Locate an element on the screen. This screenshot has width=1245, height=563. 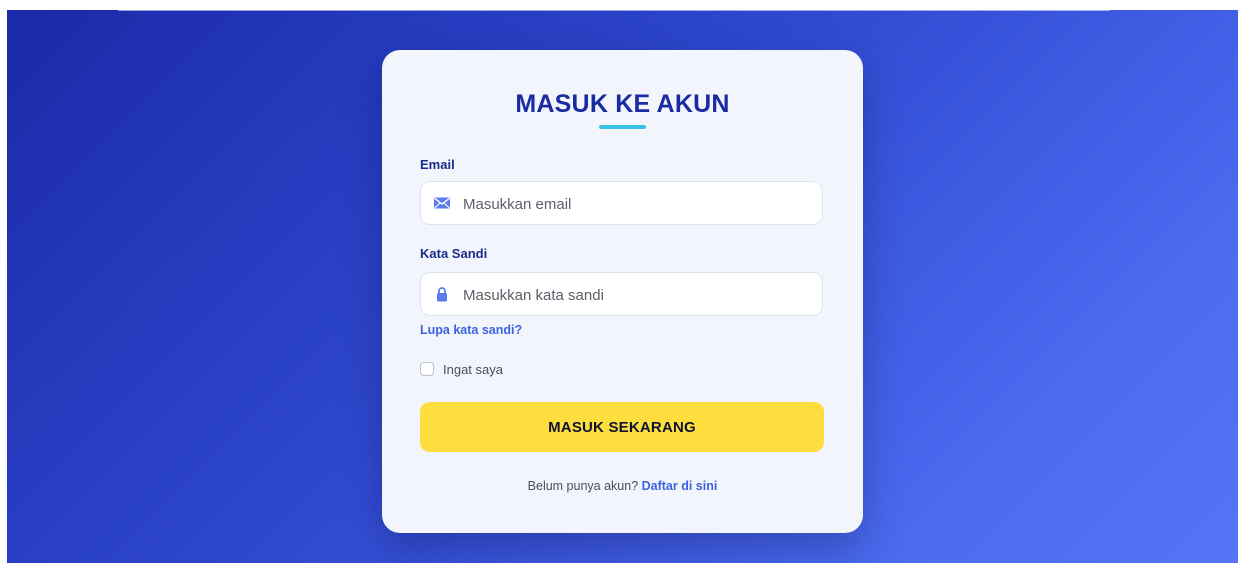
password-input is located at coordinates (638, 295).